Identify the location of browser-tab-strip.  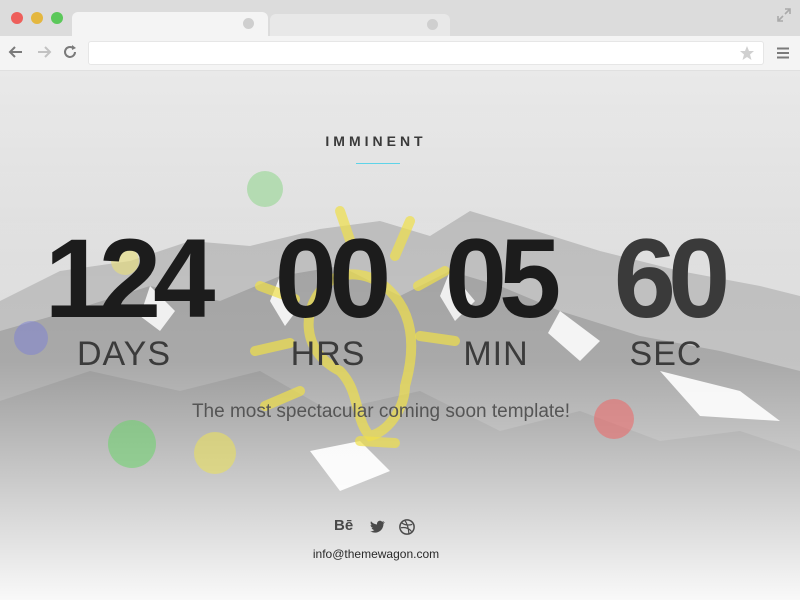
(400, 19).